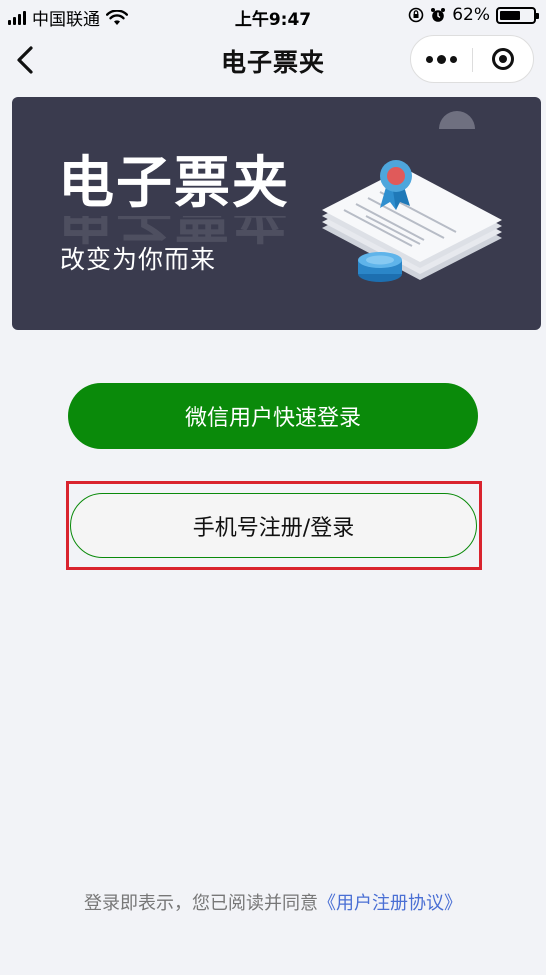 This screenshot has height=975, width=546. What do you see at coordinates (273, 416) in the screenshot?
I see `wechat-quick-login-button: 微信用户快速登录` at bounding box center [273, 416].